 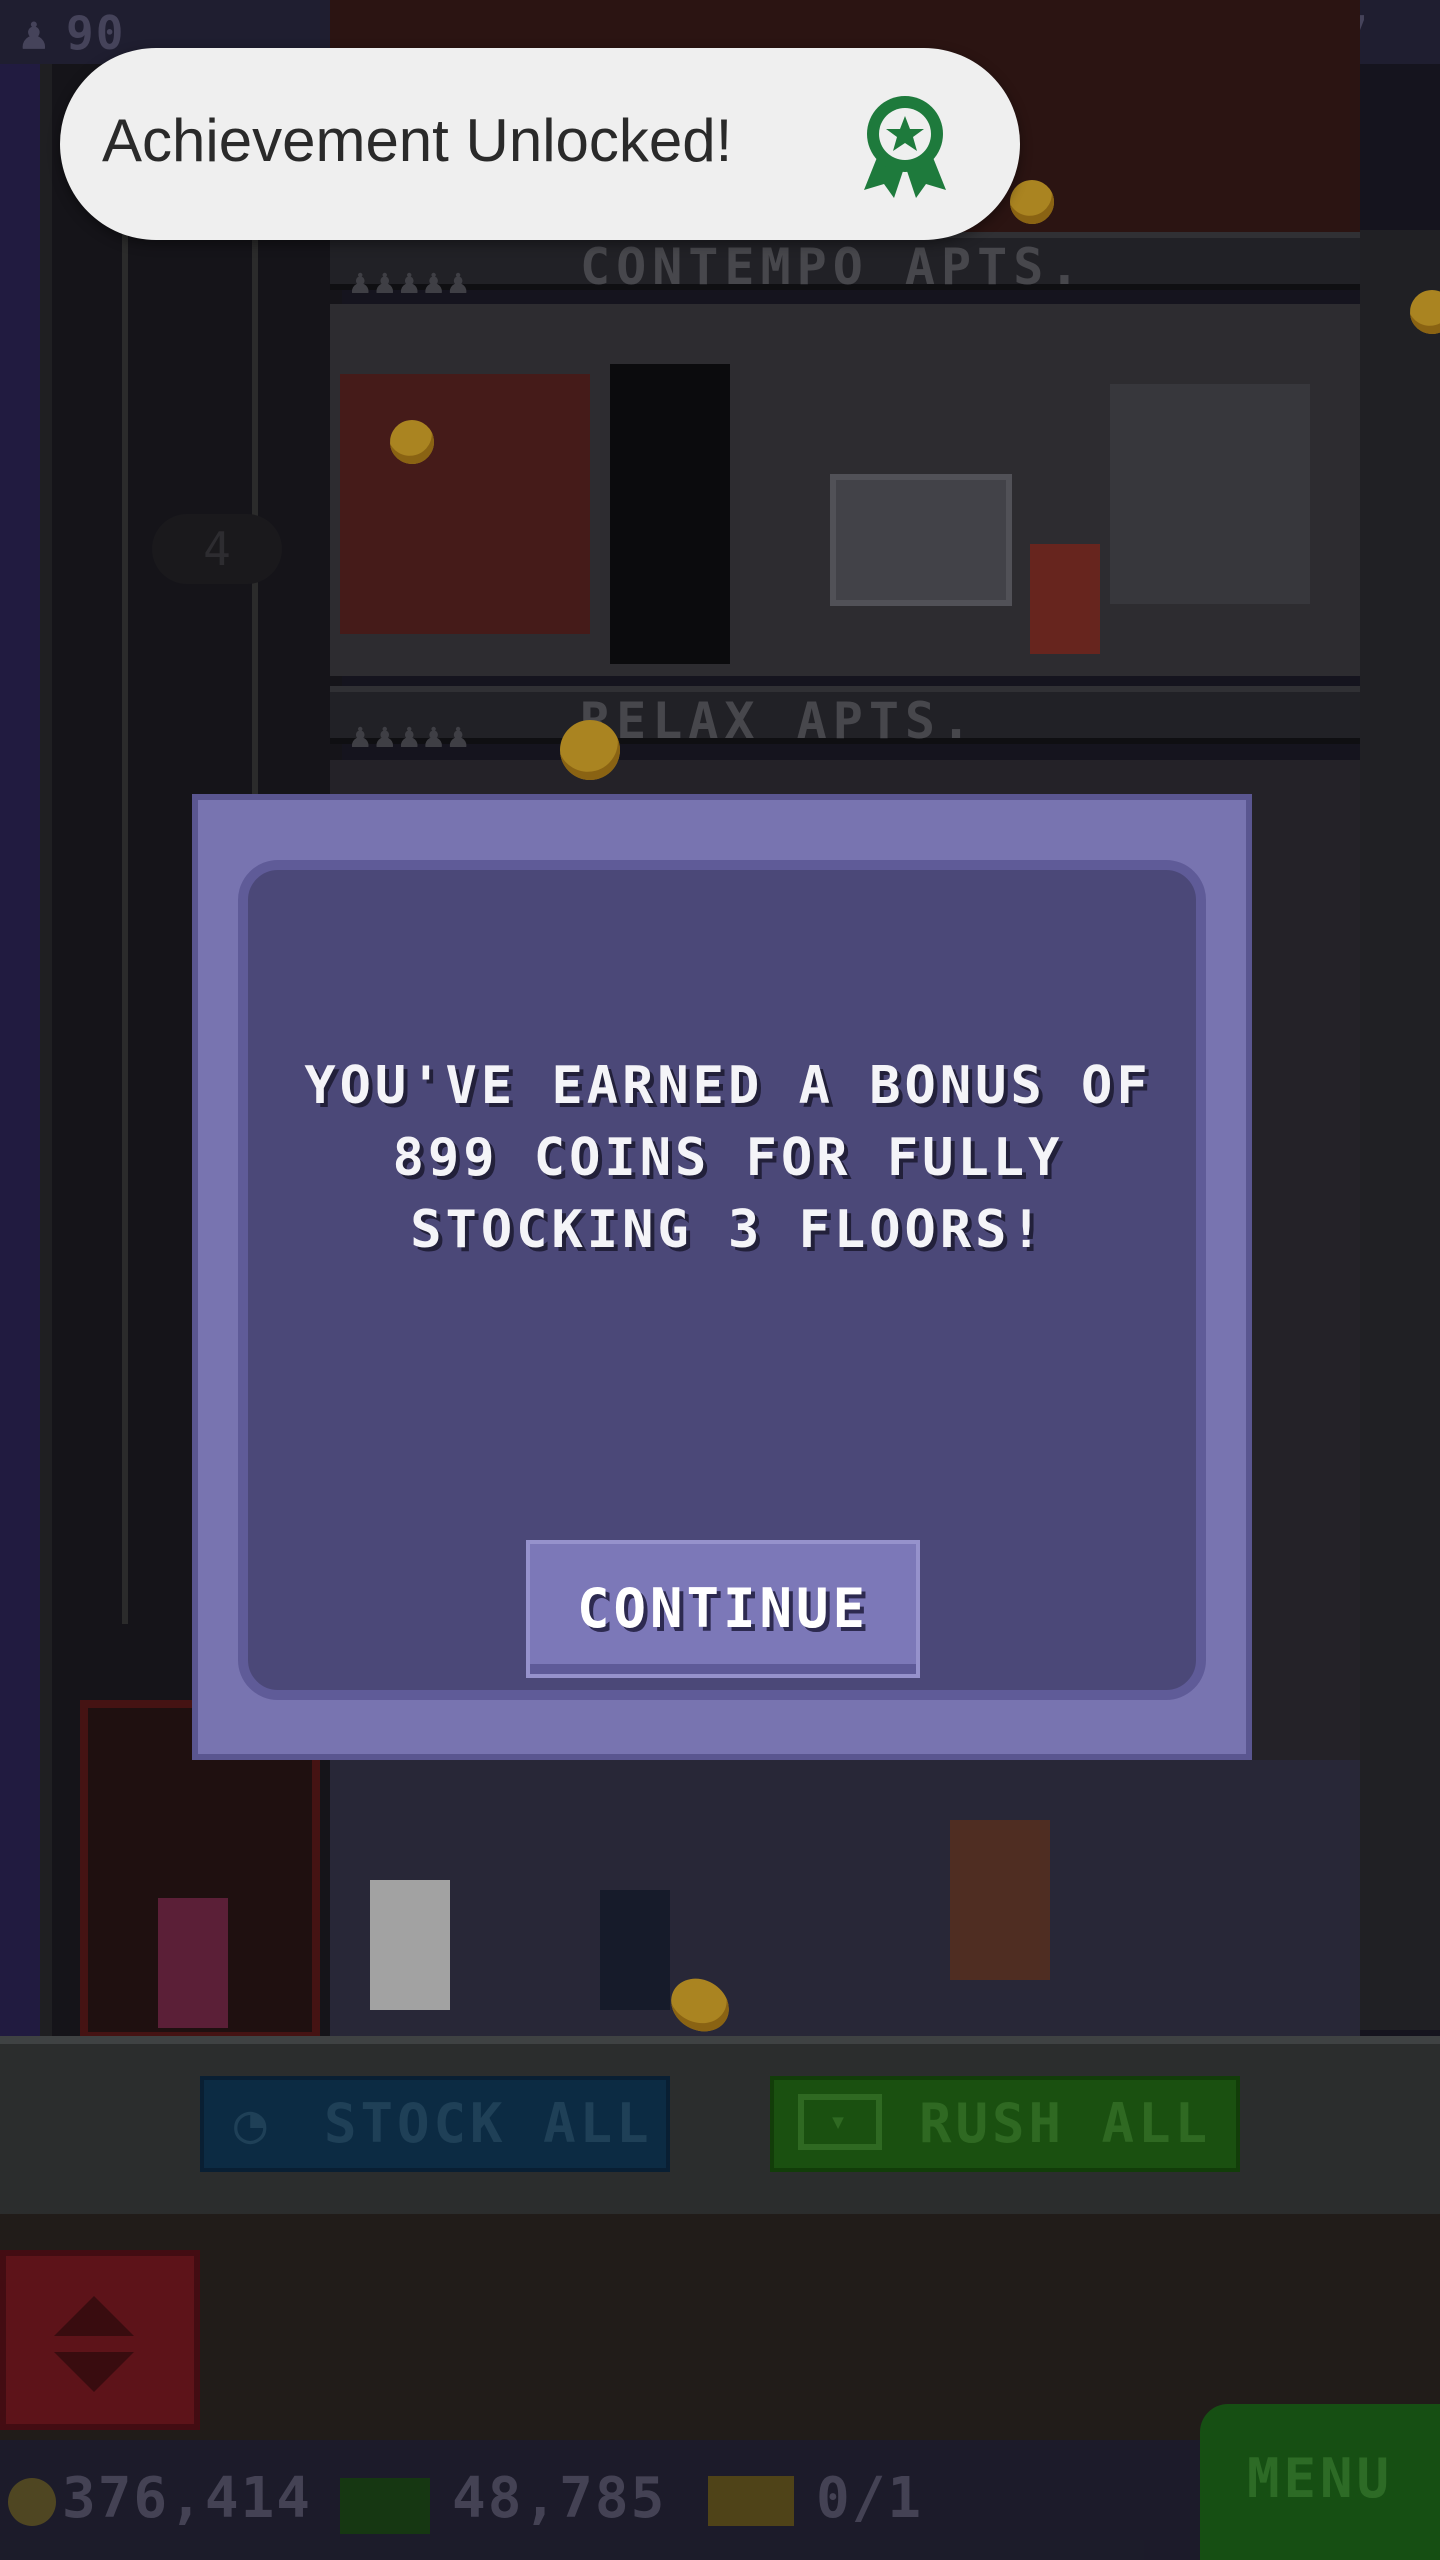 What do you see at coordinates (905, 147) in the screenshot?
I see `award-ribbon-icon` at bounding box center [905, 147].